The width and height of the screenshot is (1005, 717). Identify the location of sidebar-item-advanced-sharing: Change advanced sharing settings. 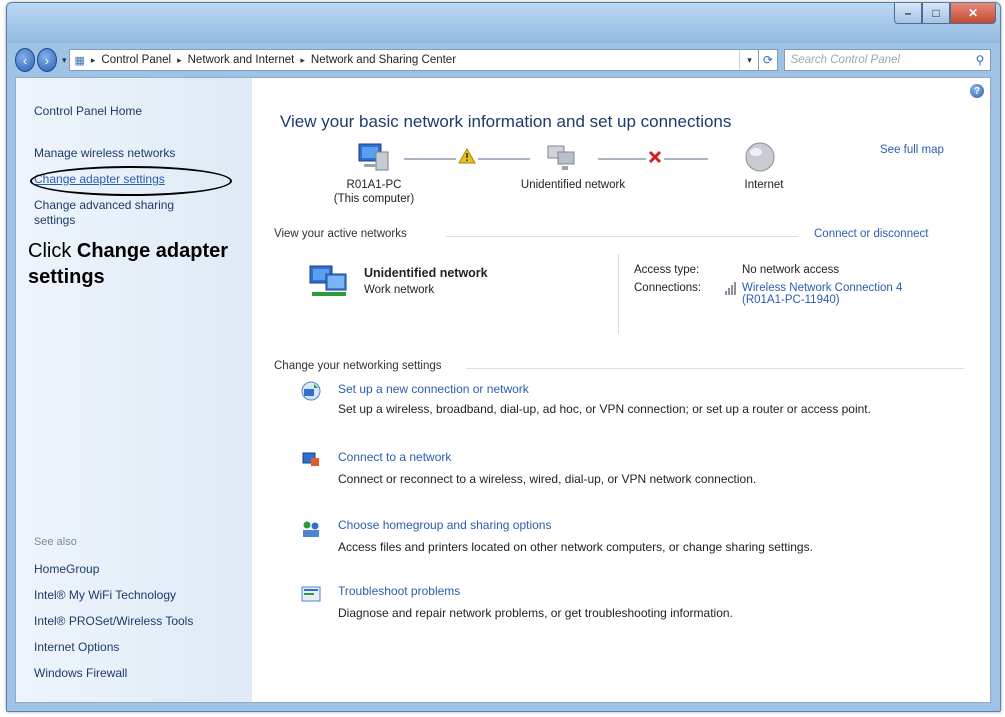
(129, 213).